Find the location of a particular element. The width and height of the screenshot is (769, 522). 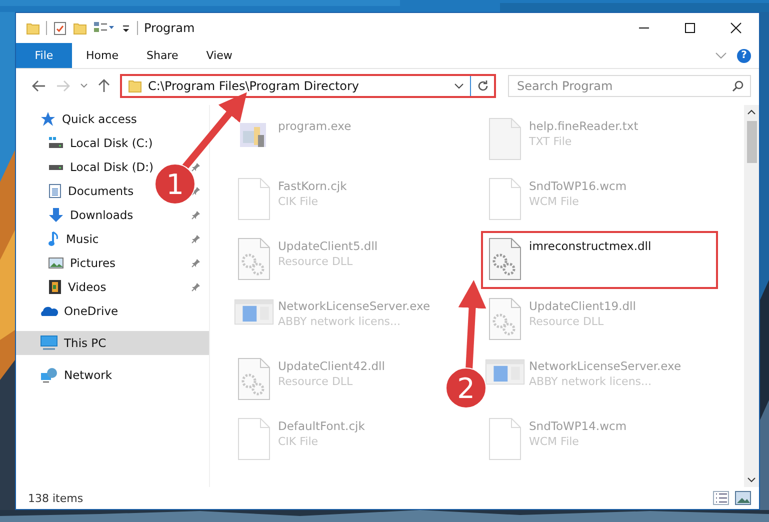

thumbnail-view-icon is located at coordinates (743, 498).